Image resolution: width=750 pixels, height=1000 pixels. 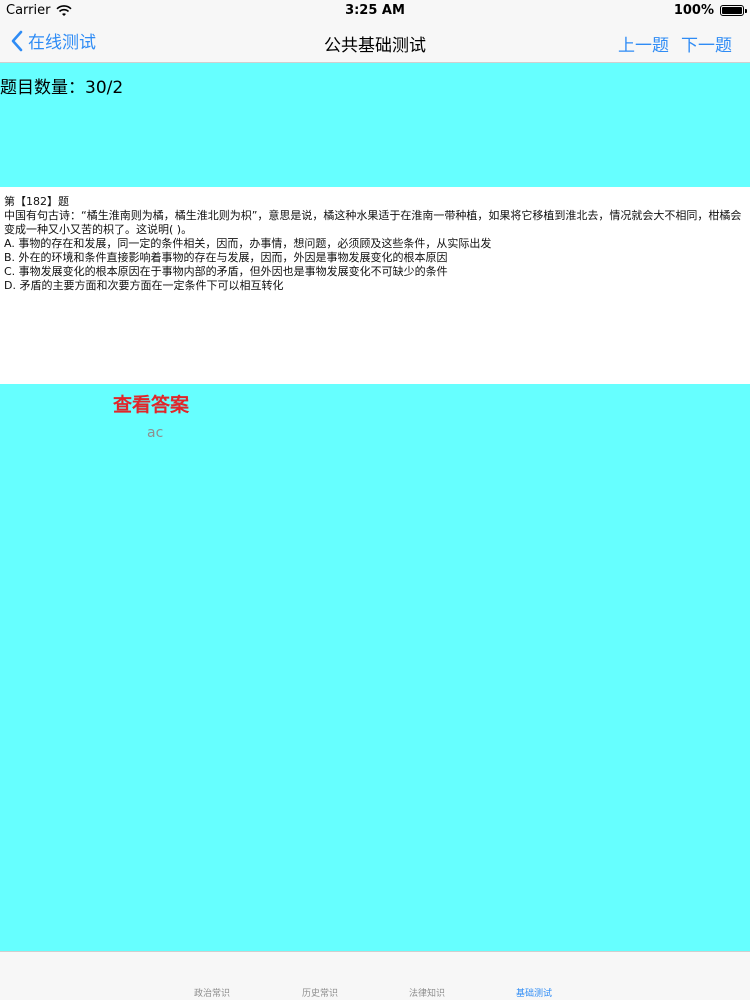 What do you see at coordinates (36, 201) in the screenshot?
I see `question-number: 第【182】题` at bounding box center [36, 201].